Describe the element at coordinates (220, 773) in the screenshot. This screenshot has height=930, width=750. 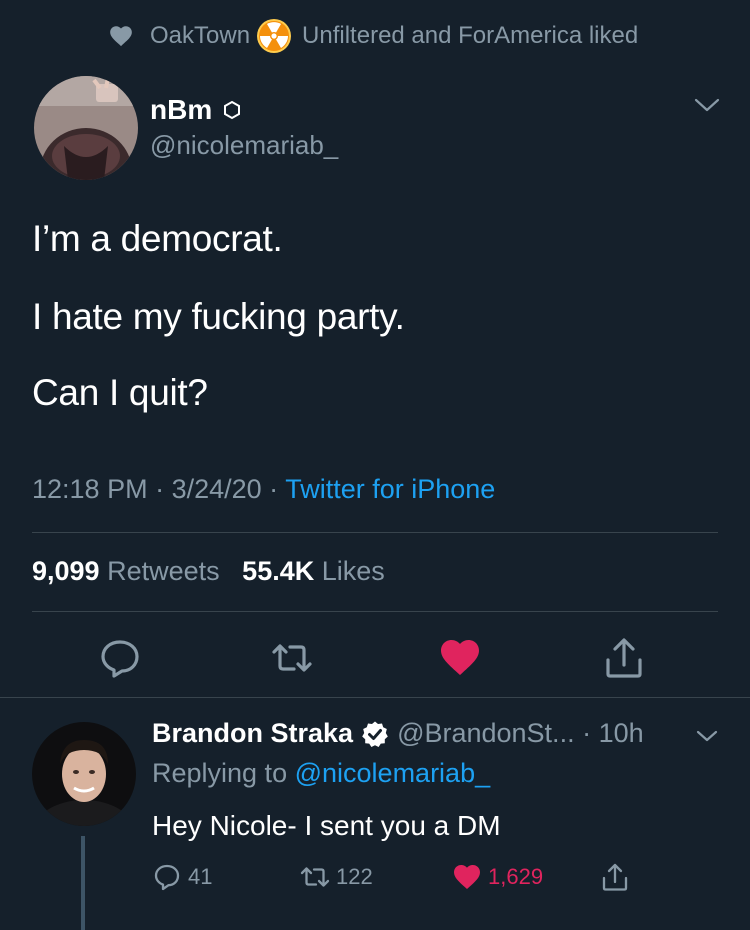
I see `replying-prefix: Replying to` at that location.